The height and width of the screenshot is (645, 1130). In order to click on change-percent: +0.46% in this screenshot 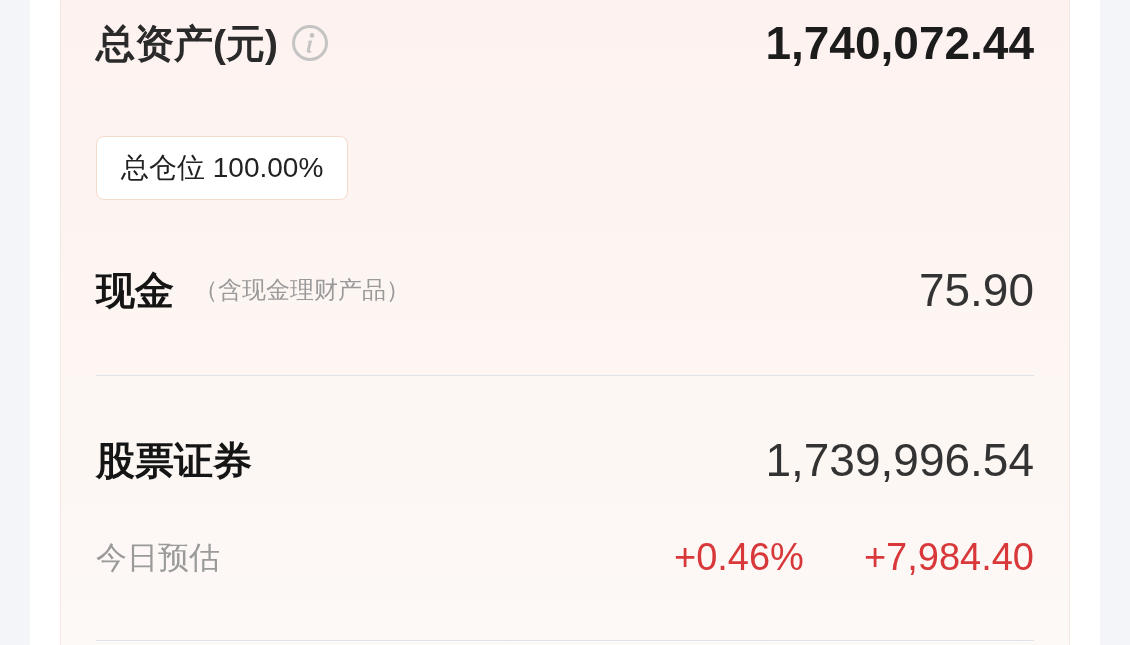, I will do `click(738, 557)`.